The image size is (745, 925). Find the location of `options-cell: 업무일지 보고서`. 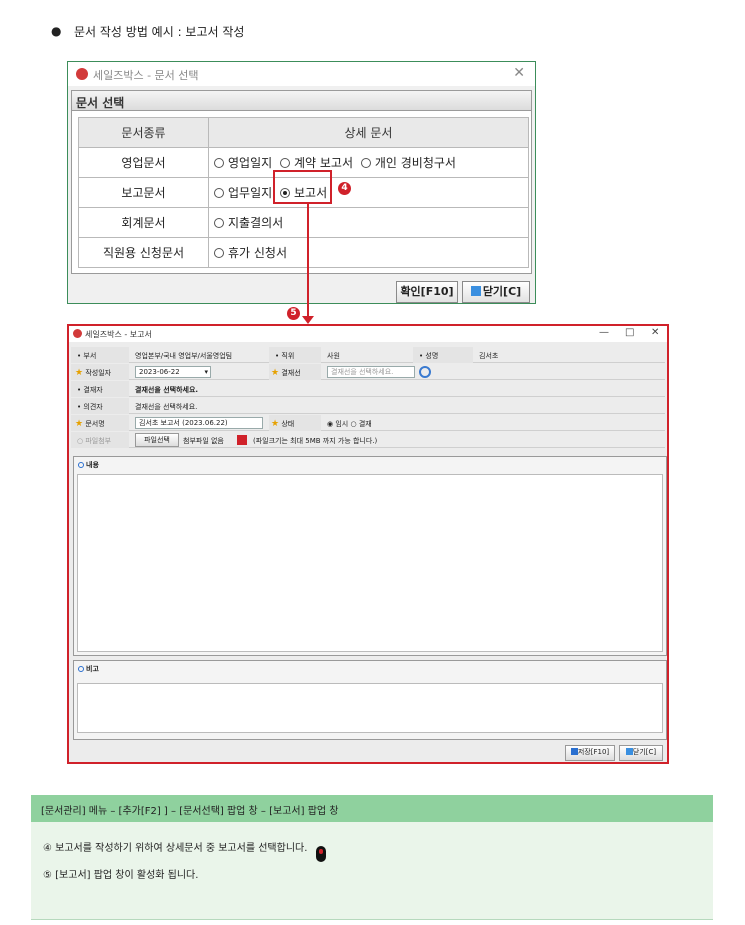

options-cell: 업무일지 보고서 is located at coordinates (368, 192).